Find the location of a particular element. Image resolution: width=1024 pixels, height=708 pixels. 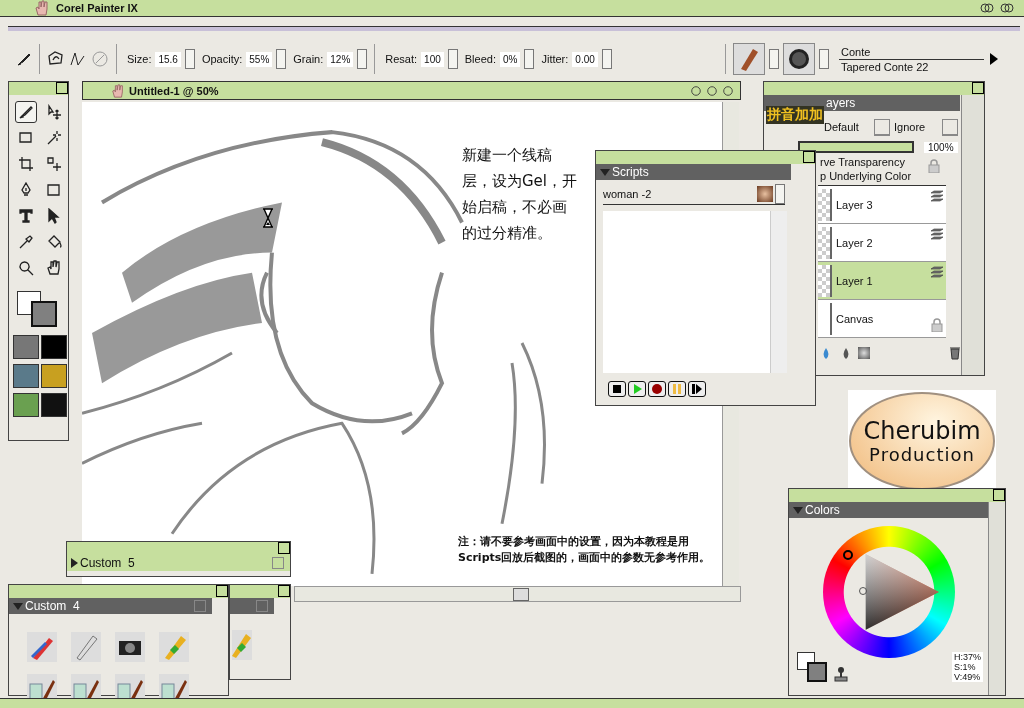

brush-category: Conte is located at coordinates (911, 52).